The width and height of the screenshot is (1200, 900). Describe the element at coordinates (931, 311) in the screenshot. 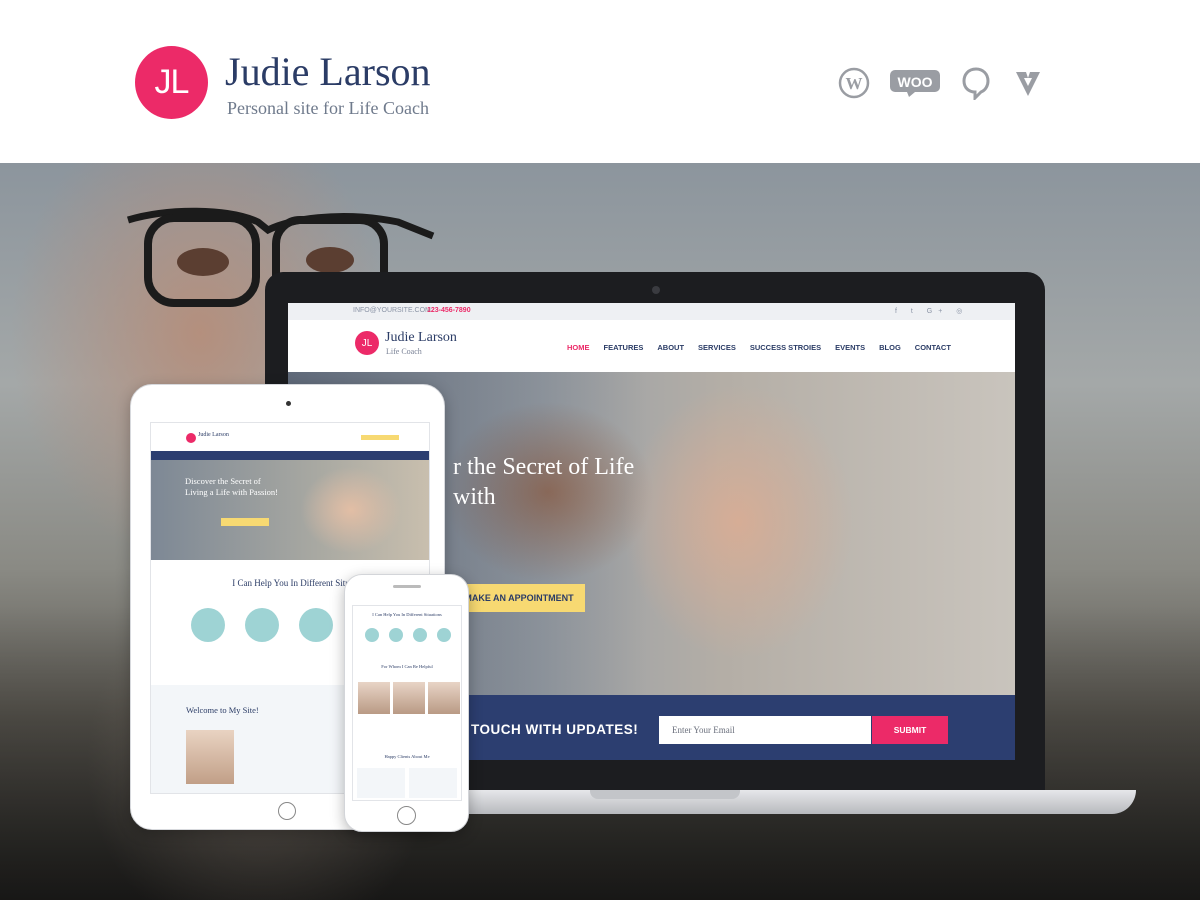

I see `social-icons: f t G+ ◎` at that location.